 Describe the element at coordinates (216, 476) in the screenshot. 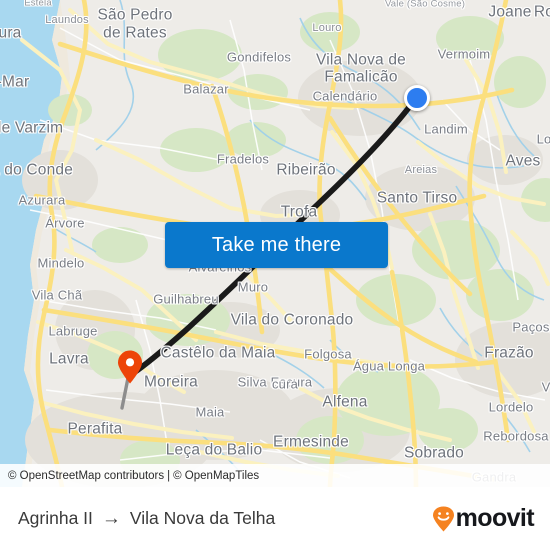

I see `attribution-openmaptiles: © OpenMapTiles` at that location.